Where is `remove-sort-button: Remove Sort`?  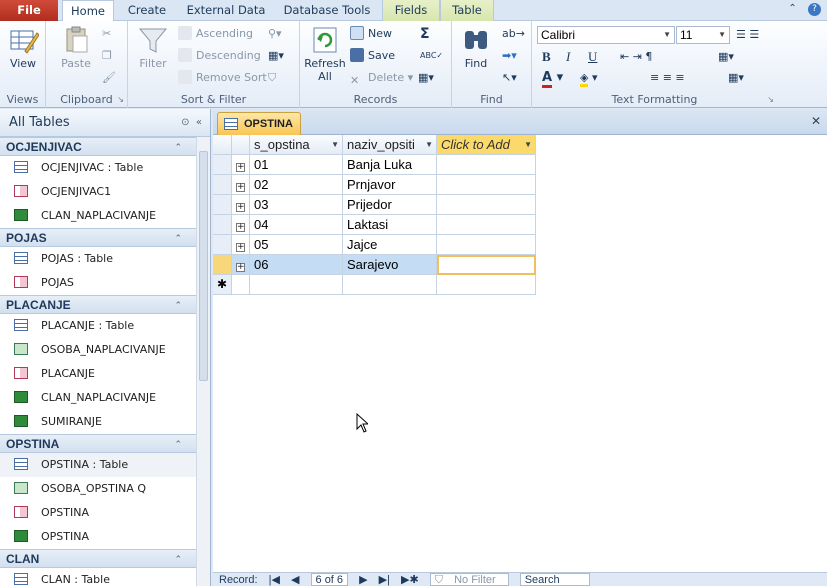
remove-sort-button: Remove Sort is located at coordinates (222, 78).